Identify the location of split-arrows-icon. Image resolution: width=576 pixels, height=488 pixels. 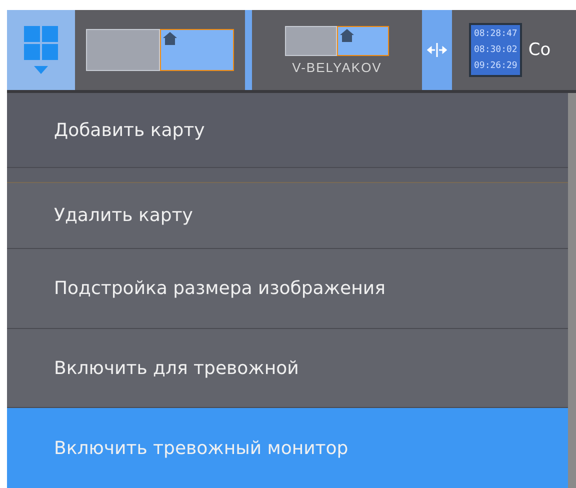
(437, 50).